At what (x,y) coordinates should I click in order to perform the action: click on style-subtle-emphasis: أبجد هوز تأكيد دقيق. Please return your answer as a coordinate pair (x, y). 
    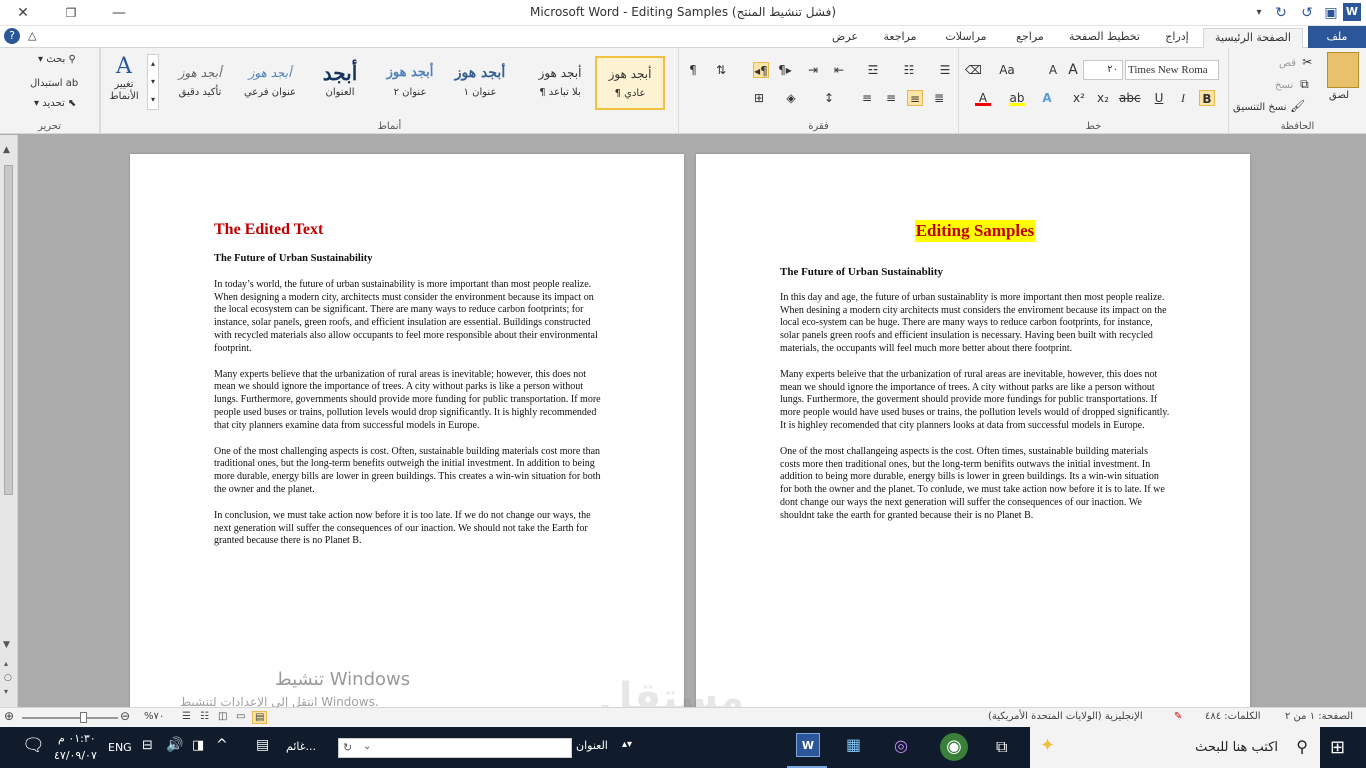
    Looking at the image, I should click on (200, 83).